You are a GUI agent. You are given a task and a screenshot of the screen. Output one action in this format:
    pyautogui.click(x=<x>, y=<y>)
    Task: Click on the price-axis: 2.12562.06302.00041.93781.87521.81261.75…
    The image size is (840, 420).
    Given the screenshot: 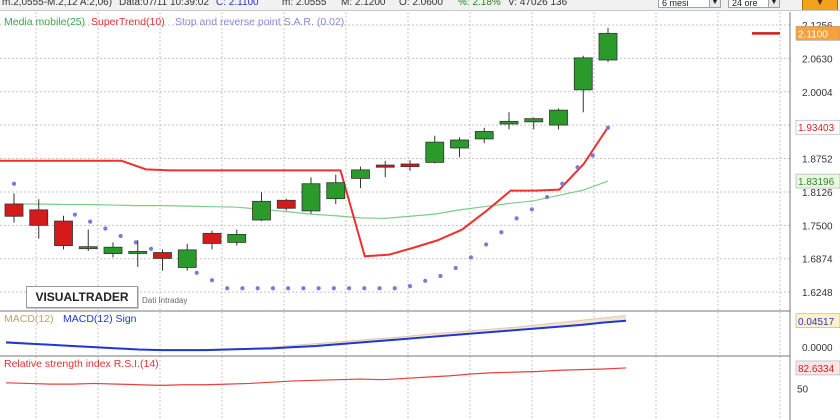 What is the action you would take?
    pyautogui.click(x=817, y=208)
    